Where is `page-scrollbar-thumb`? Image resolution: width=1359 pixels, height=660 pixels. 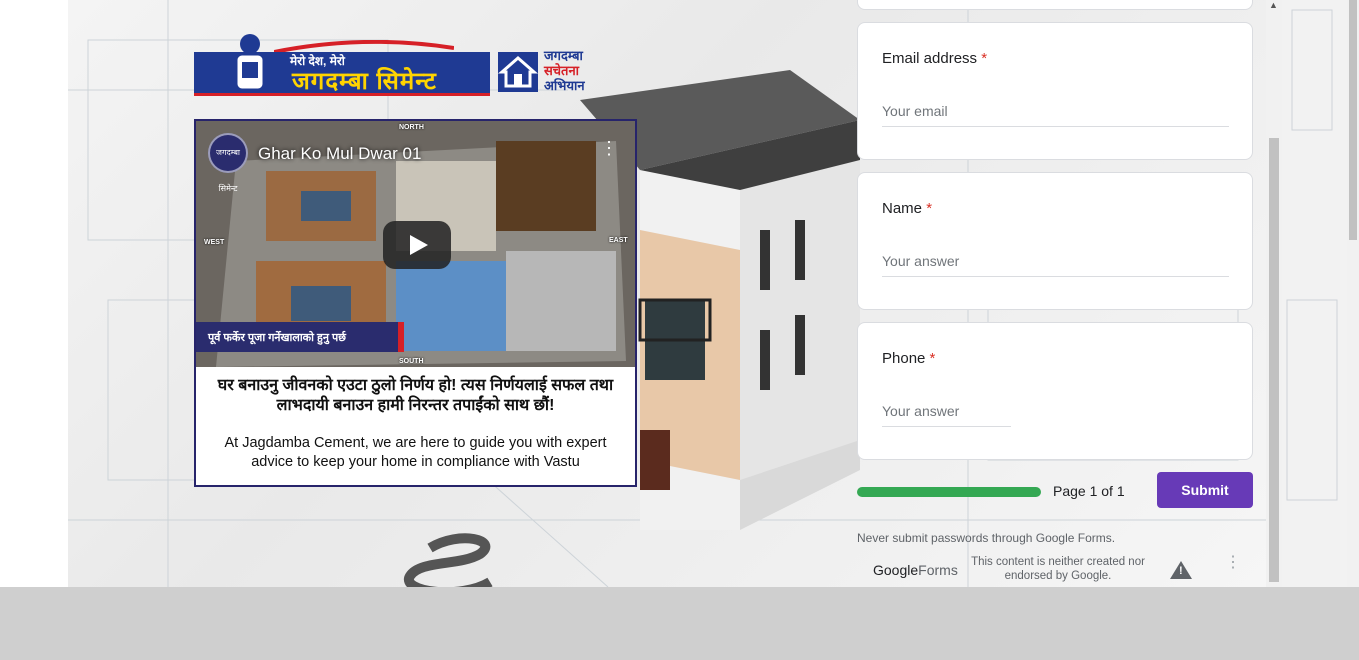
page-scrollbar-thumb is located at coordinates (1353, 120).